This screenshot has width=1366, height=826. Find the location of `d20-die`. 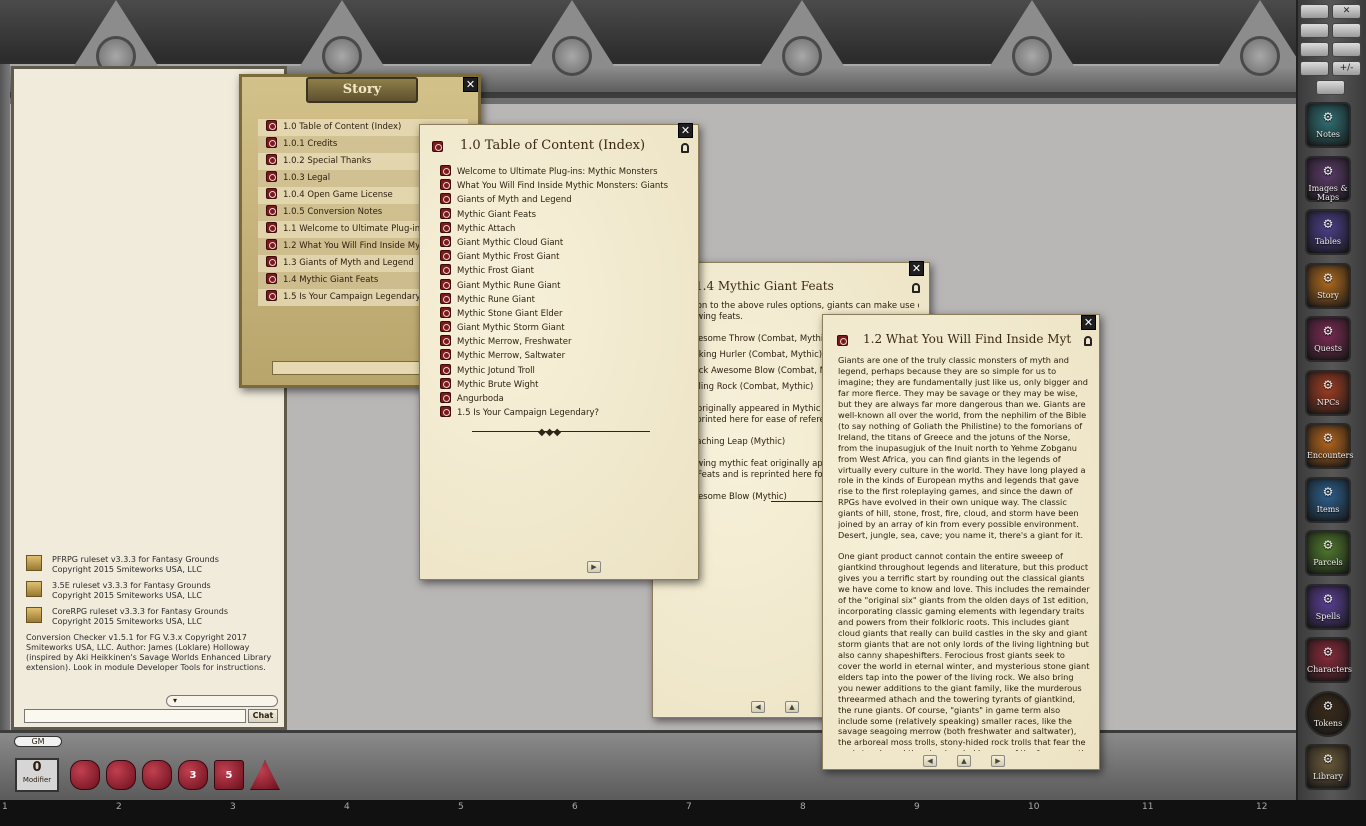

d20-die is located at coordinates (85, 775).